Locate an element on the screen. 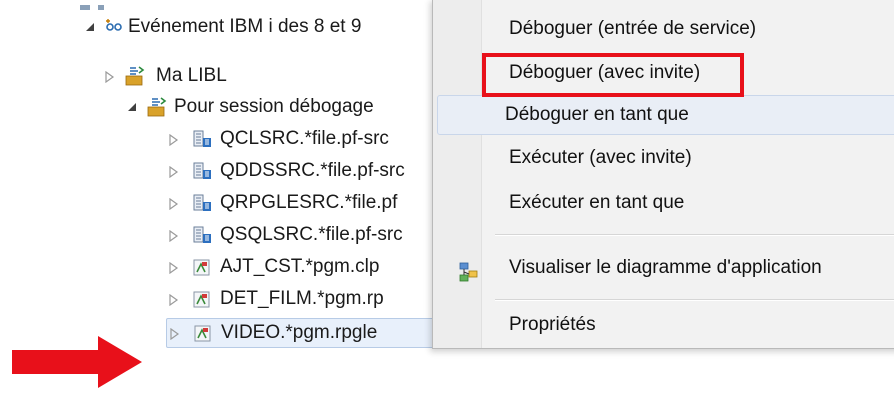 Image resolution: width=894 pixels, height=393 pixels. library-list-icon is located at coordinates (136, 76).